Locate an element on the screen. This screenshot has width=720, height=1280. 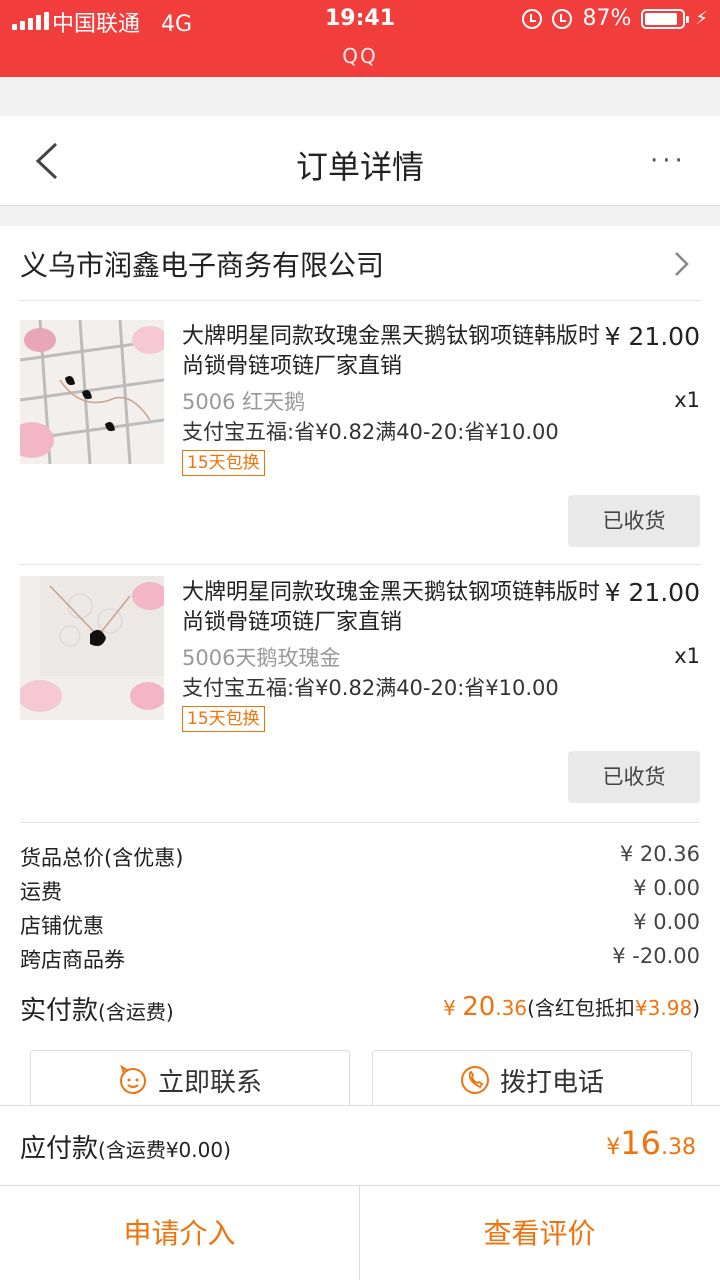
actual-paid-row: 实付款(含运费) ¥ 20.36(含红包抵扣¥3.98) is located at coordinates (360, 1010).